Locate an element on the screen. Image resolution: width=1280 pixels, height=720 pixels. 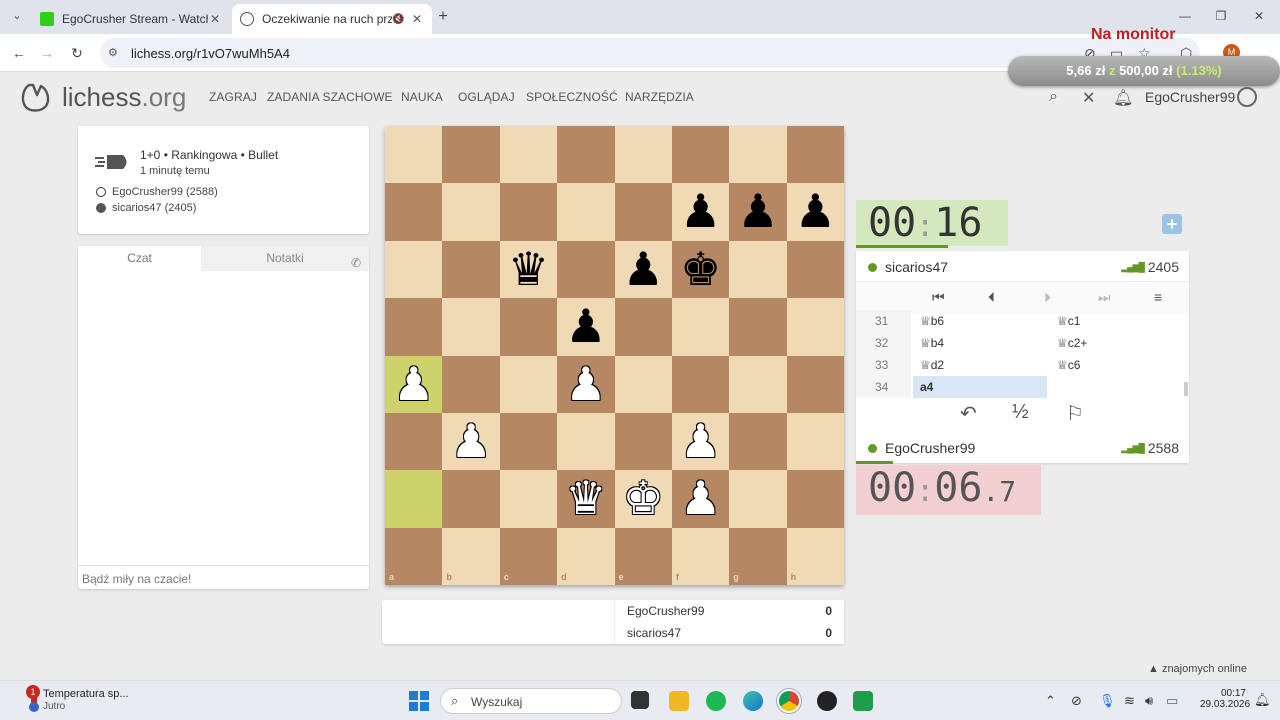
square-f8 is located at coordinates (700, 155).